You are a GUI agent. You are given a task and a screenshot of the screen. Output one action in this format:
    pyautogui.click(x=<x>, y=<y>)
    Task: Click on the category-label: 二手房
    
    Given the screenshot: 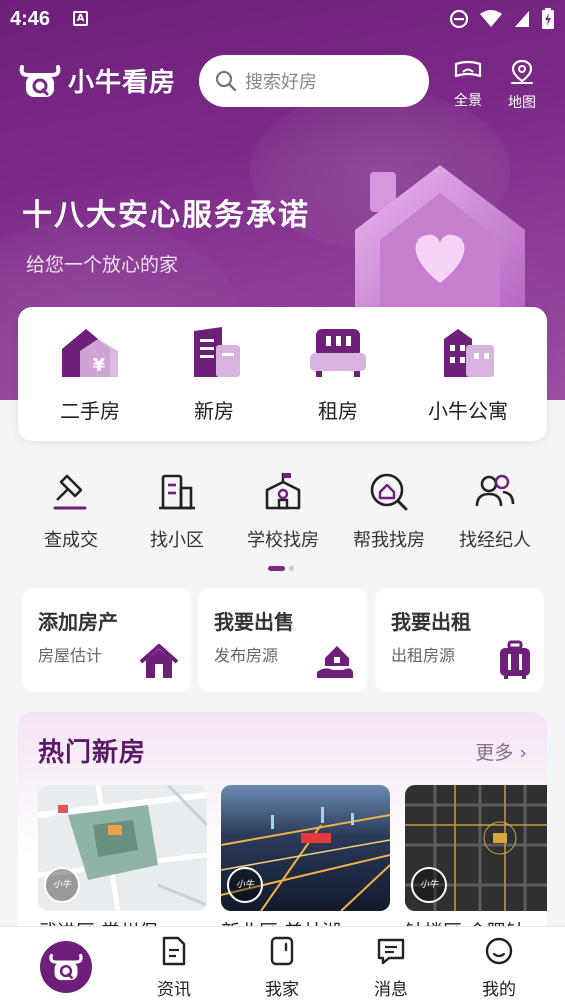 What is the action you would take?
    pyautogui.click(x=90, y=411)
    